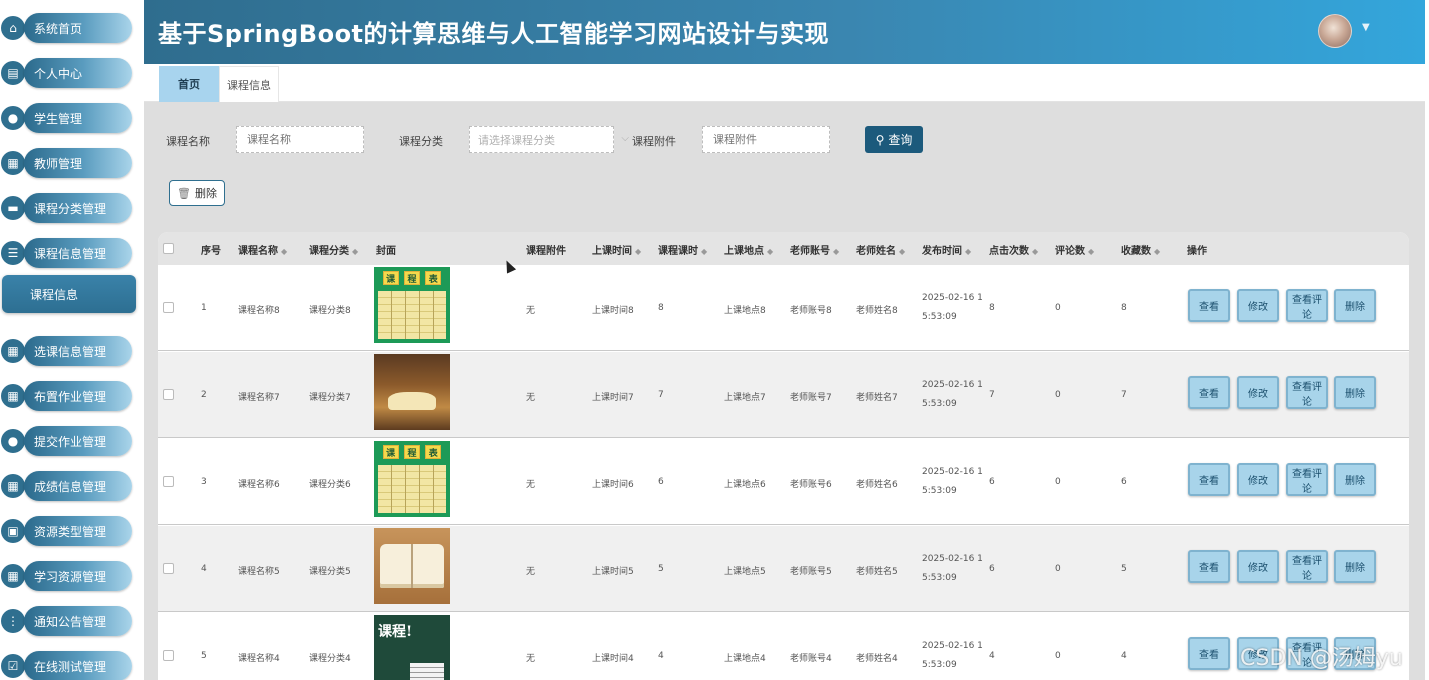 The image size is (1429, 680). What do you see at coordinates (1058, 482) in the screenshot?
I see `cell-comments: 0` at bounding box center [1058, 482].